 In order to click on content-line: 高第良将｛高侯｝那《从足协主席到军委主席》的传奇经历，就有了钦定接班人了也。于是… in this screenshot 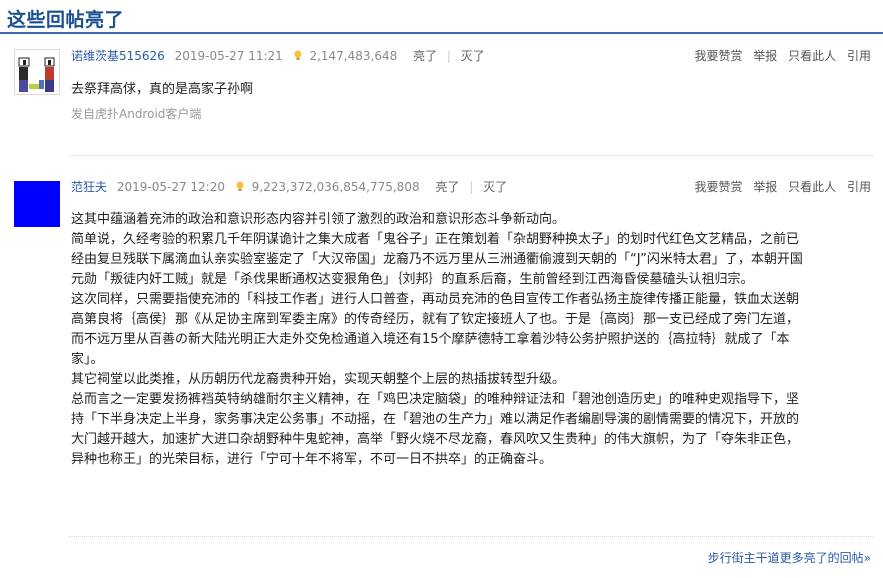, I will do `click(435, 319)`.